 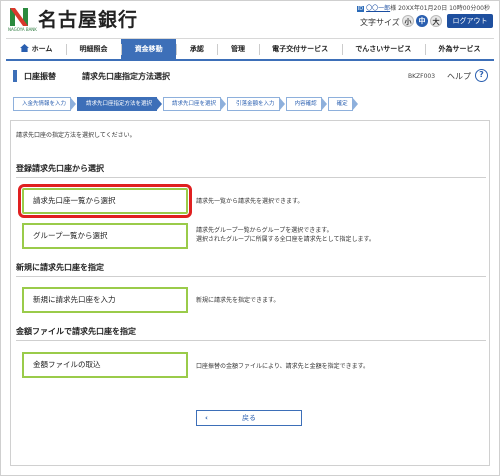 What do you see at coordinates (408, 21) in the screenshot?
I see `font-size-small-button: 小` at bounding box center [408, 21].